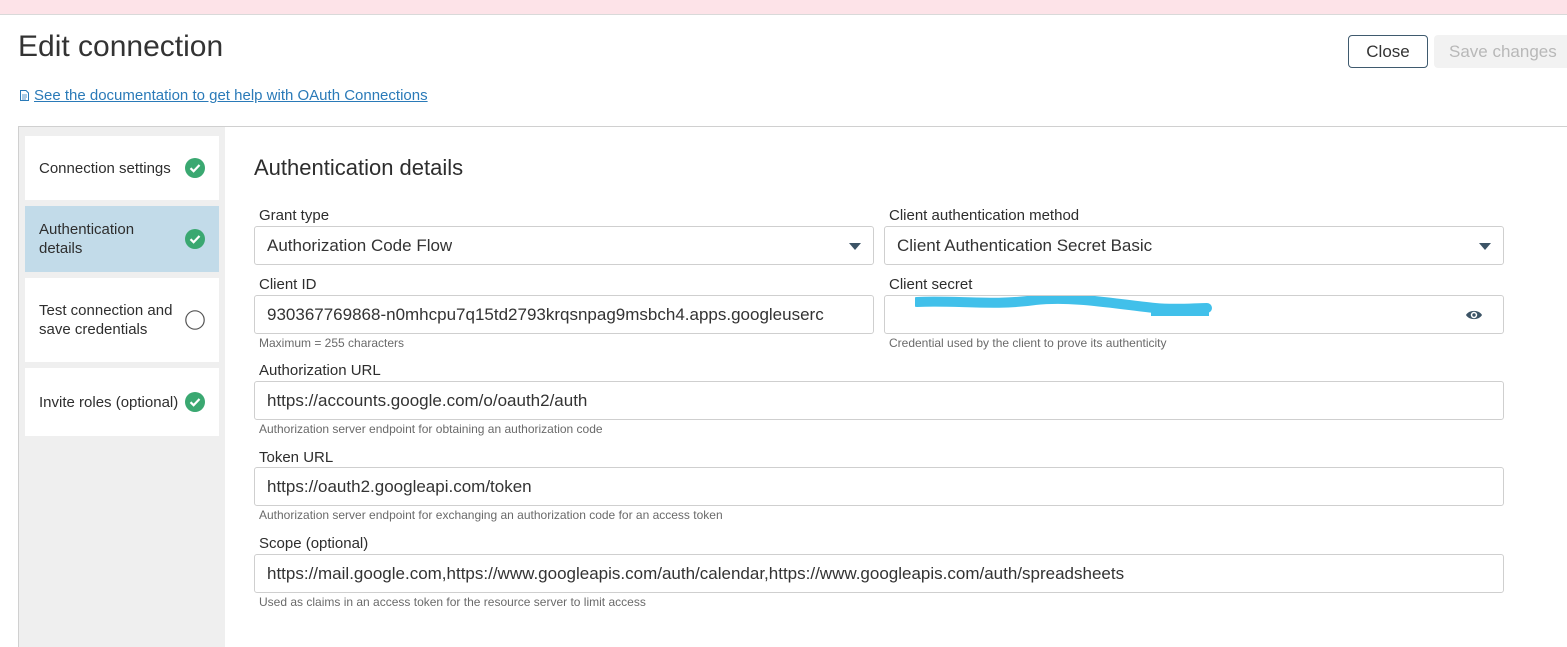  I want to click on grant-type-label: Grant type, so click(294, 215).